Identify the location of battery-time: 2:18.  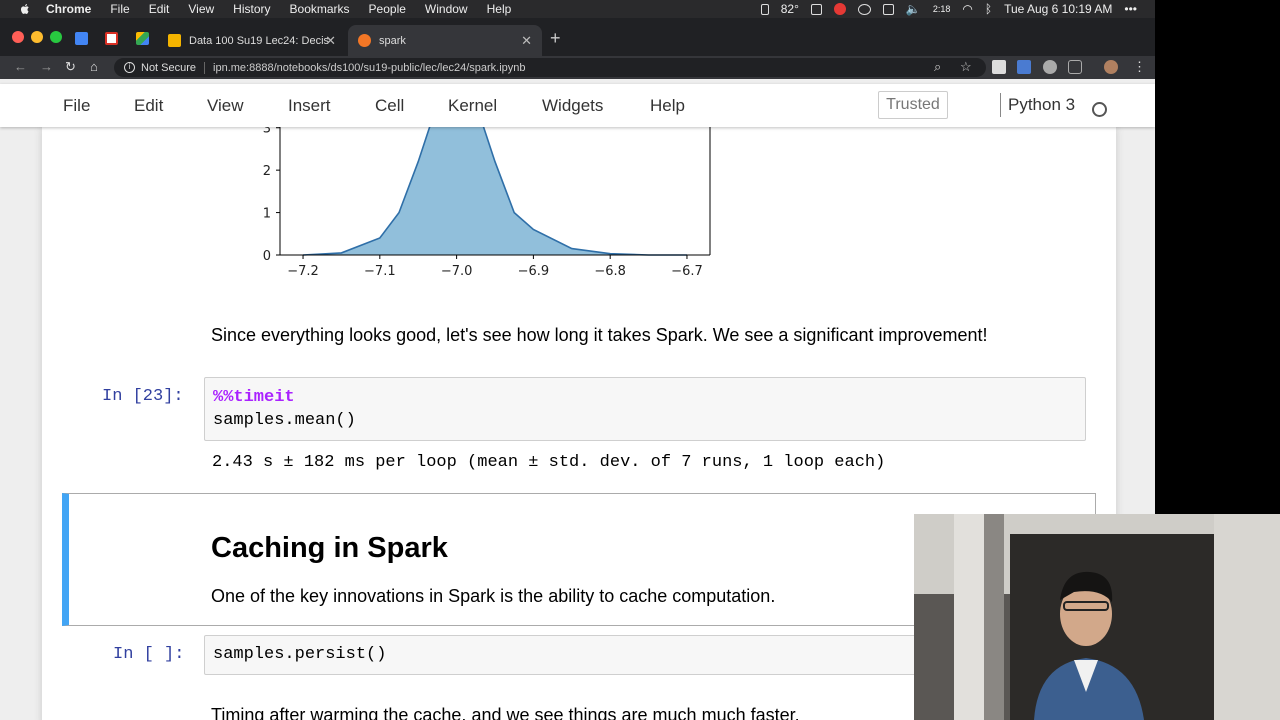
(942, 9).